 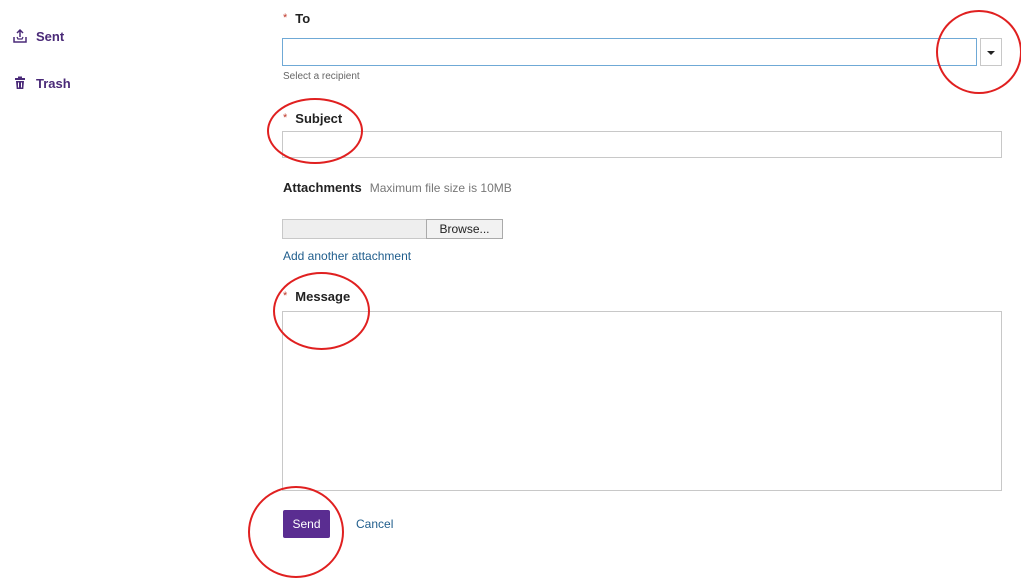 I want to click on to-label-row: * To, so click(x=296, y=19).